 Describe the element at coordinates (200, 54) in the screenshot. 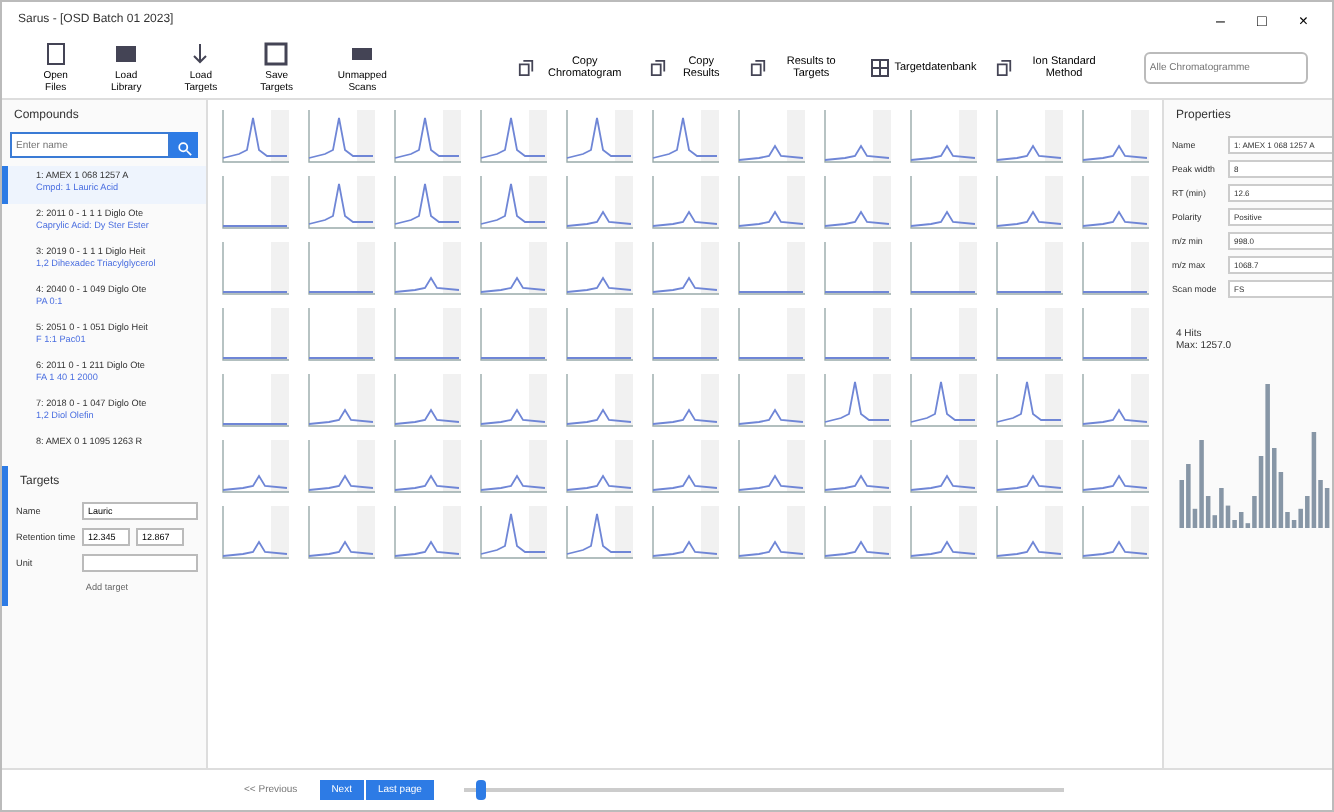

I see `down-arrow-icon` at that location.